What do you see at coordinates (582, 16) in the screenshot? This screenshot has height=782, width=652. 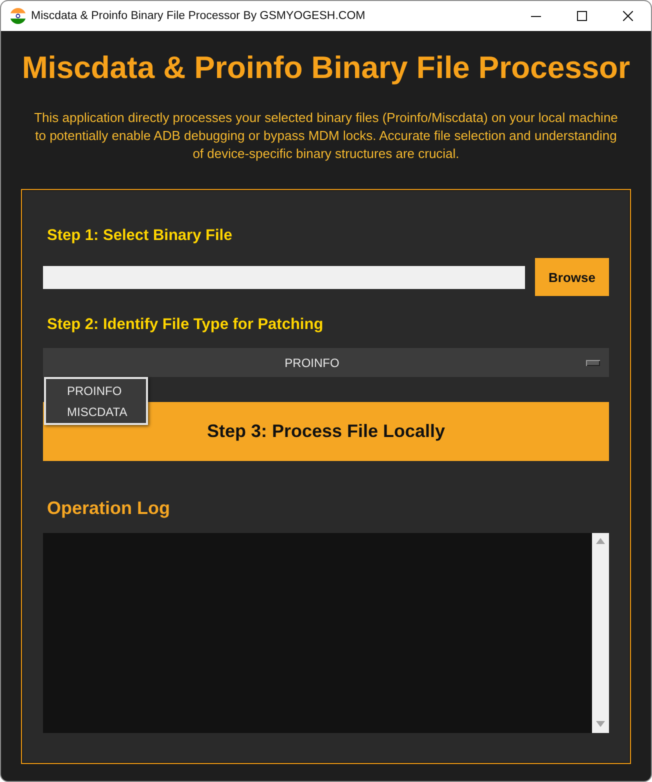 I see `maximize-icon` at bounding box center [582, 16].